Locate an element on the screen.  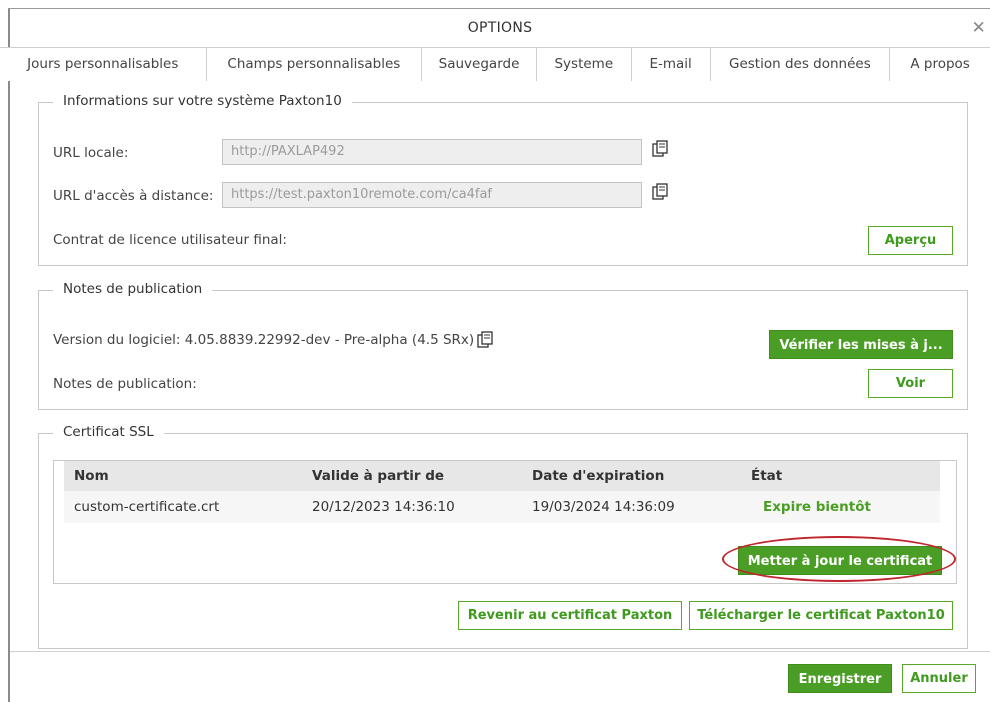
license-label: Contrat de licence utilisateur final: is located at coordinates (170, 240).